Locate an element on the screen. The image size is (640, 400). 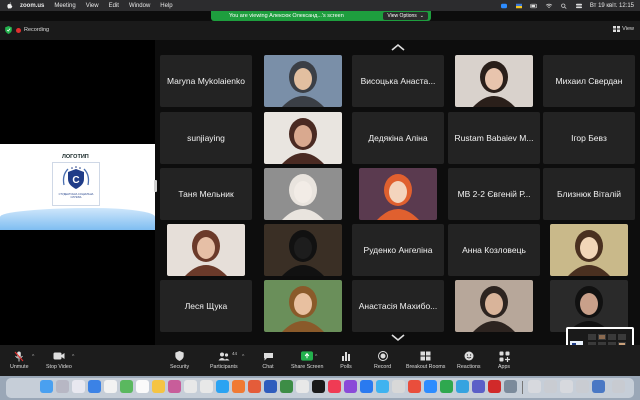
teams-icon is located at coordinates (478, 386).